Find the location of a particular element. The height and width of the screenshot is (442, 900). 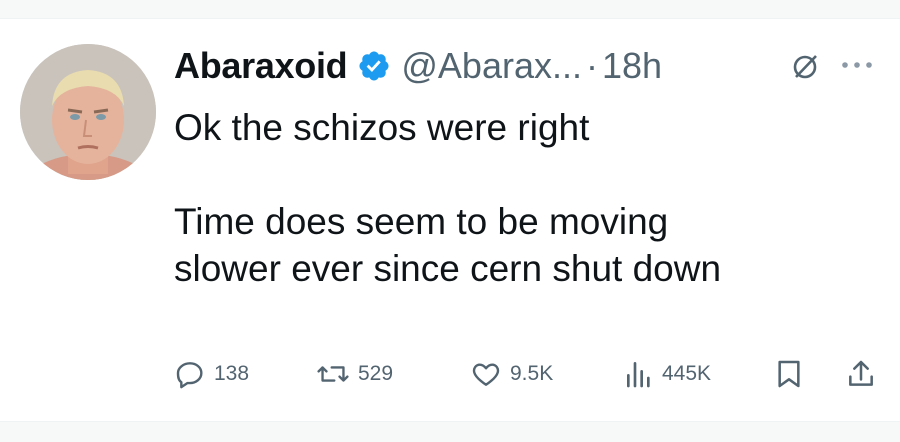

action-bar: 138 529 9.5K 445K is located at coordinates (527, 374).